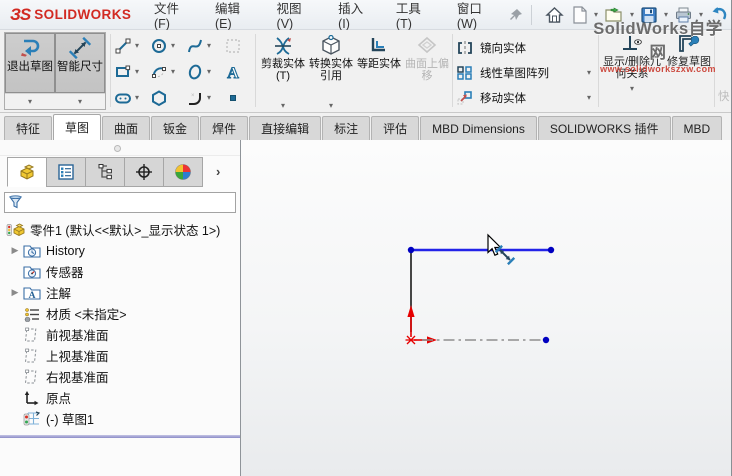  Describe the element at coordinates (203, 46) in the screenshot. I see `spline-tool-button: ▾` at that location.